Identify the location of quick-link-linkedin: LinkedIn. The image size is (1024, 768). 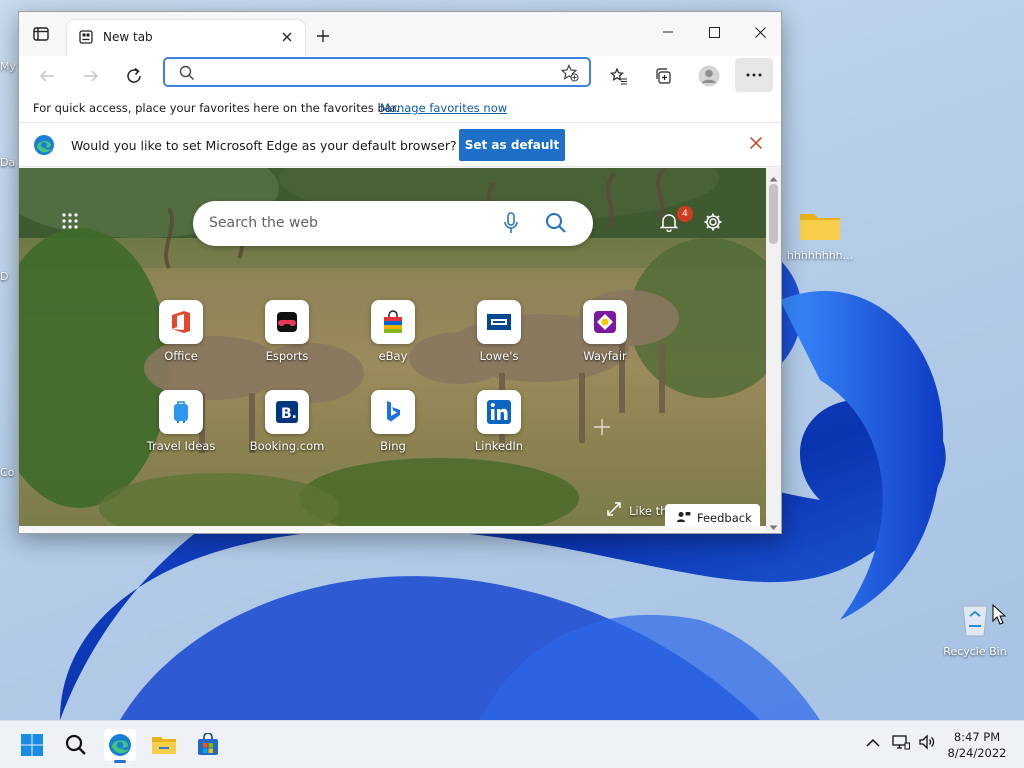
(499, 421).